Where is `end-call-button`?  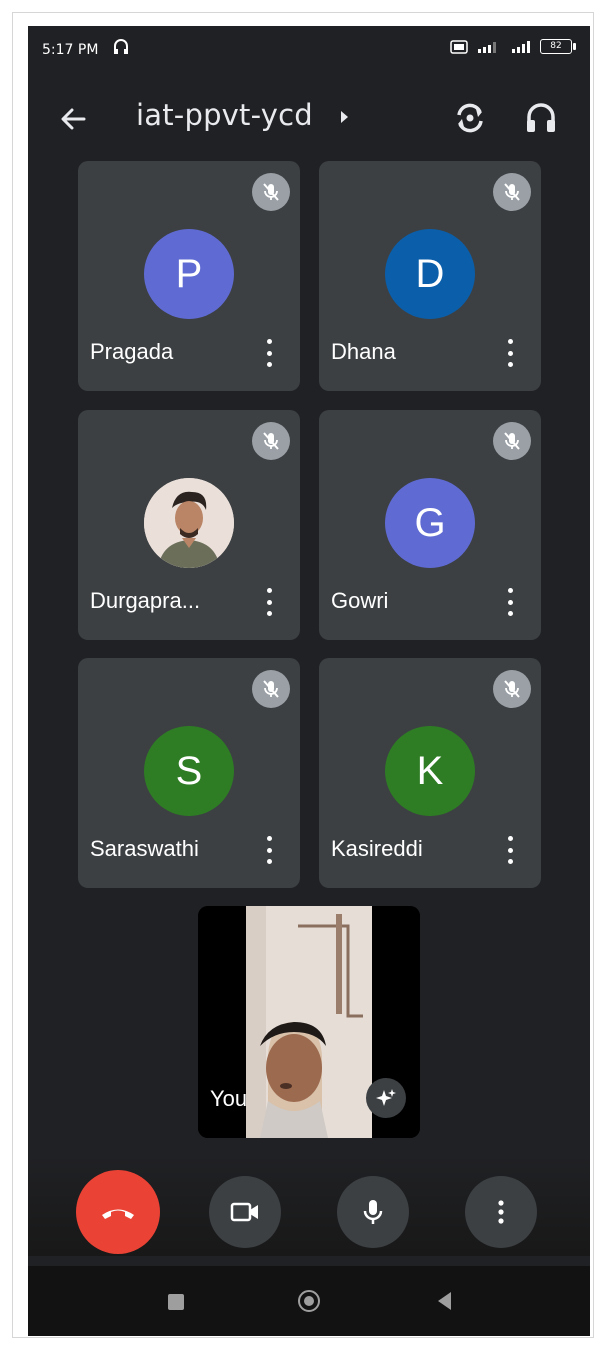 end-call-button is located at coordinates (118, 1212).